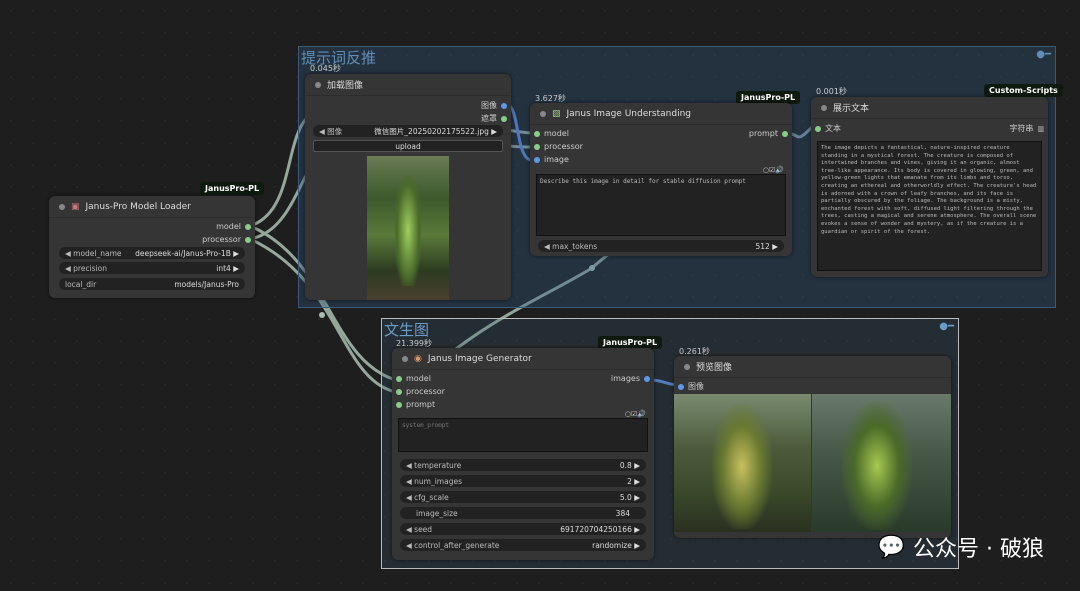 The image size is (1080, 591). What do you see at coordinates (226, 239) in the screenshot?
I see `output-processor: processor` at bounding box center [226, 239].